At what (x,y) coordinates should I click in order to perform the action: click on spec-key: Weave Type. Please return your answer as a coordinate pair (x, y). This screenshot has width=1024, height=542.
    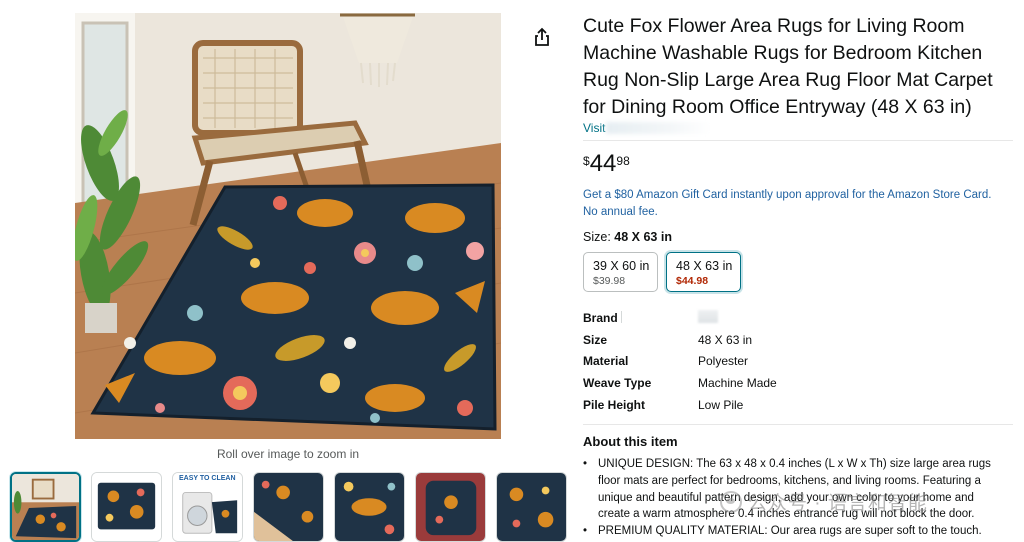
    Looking at the image, I should click on (617, 383).